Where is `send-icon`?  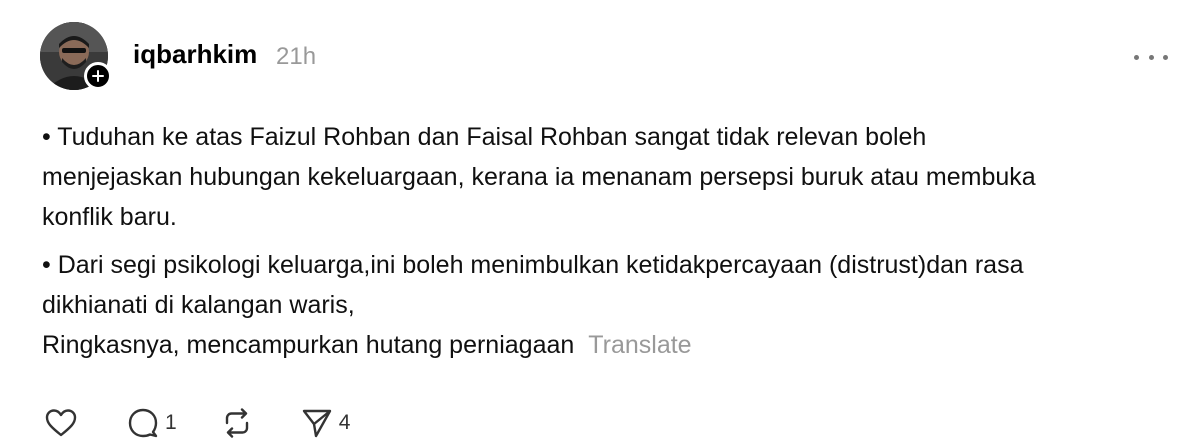 send-icon is located at coordinates (316, 423).